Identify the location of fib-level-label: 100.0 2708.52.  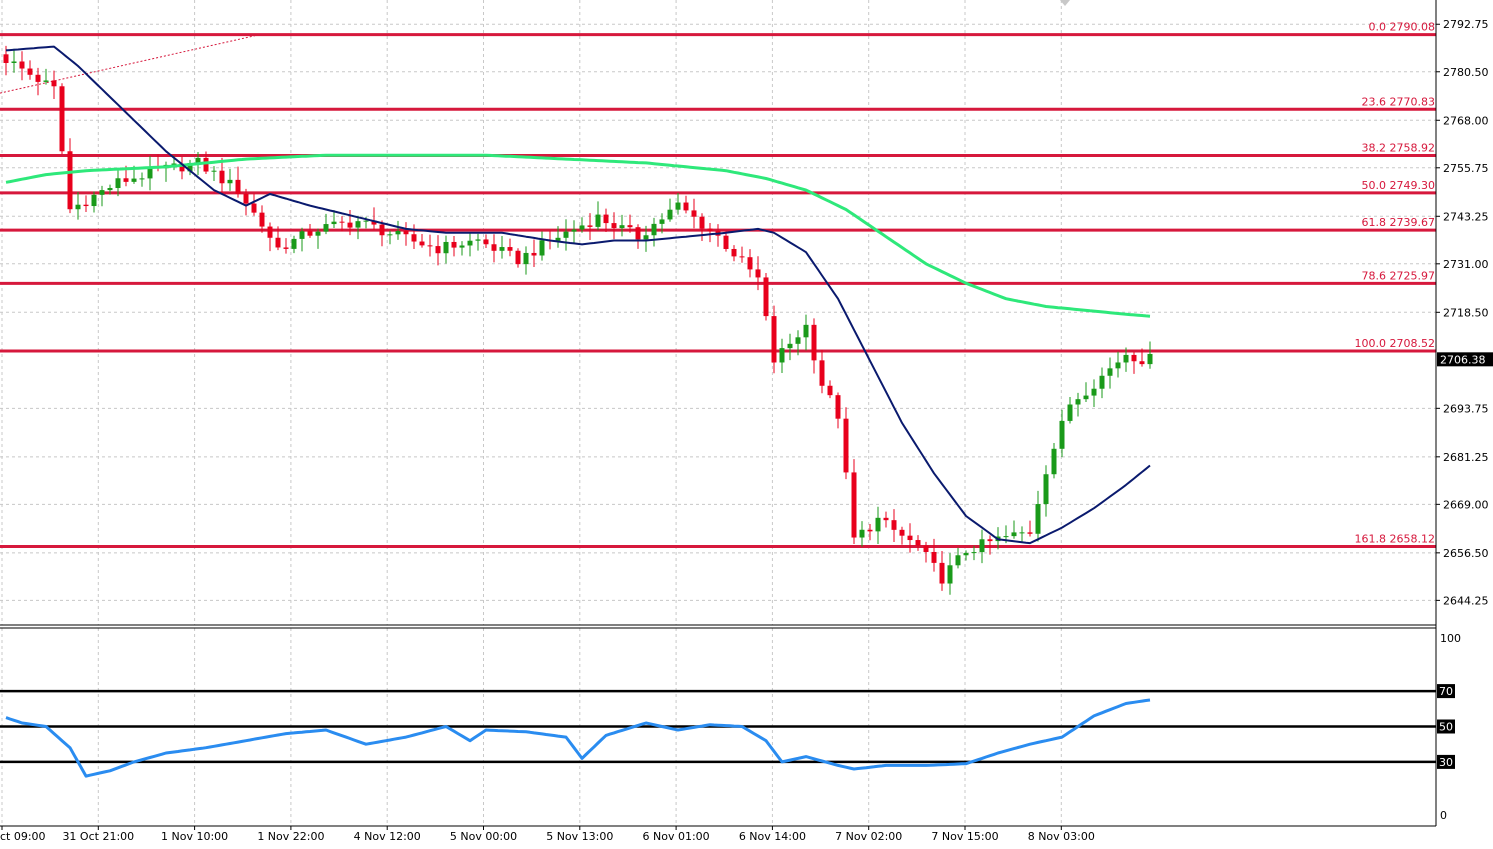
(1395, 343).